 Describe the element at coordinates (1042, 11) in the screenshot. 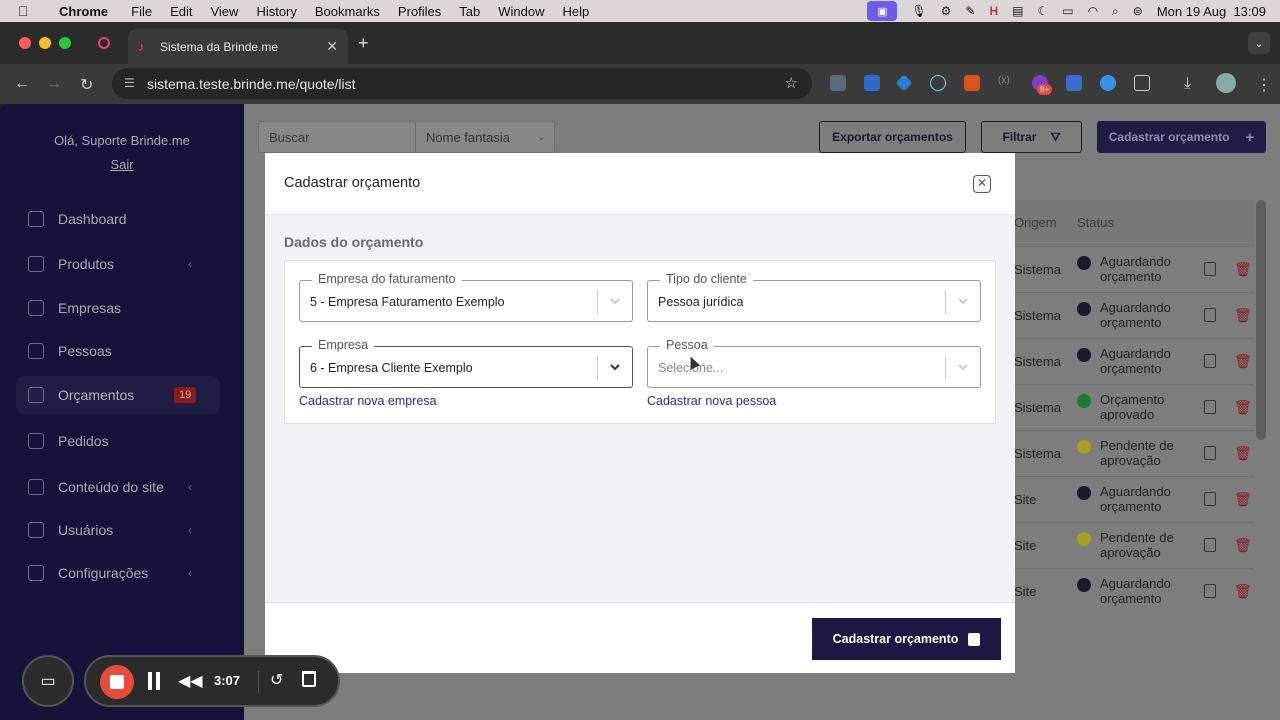

I see `moon-icon: ☾` at that location.